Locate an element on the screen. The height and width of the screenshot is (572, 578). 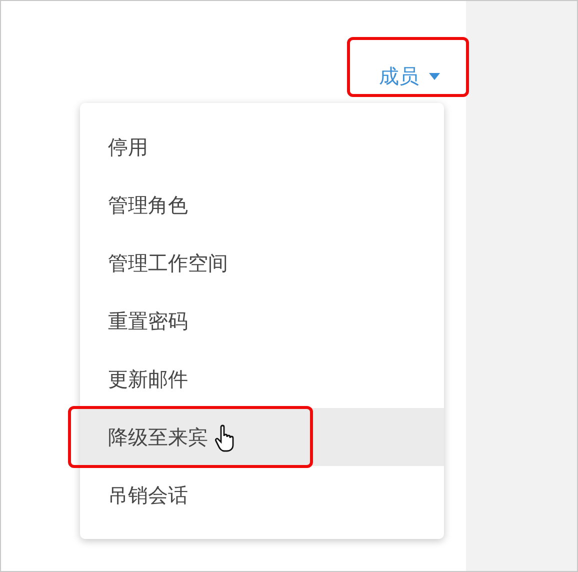
menu-item: 停用 is located at coordinates (262, 147).